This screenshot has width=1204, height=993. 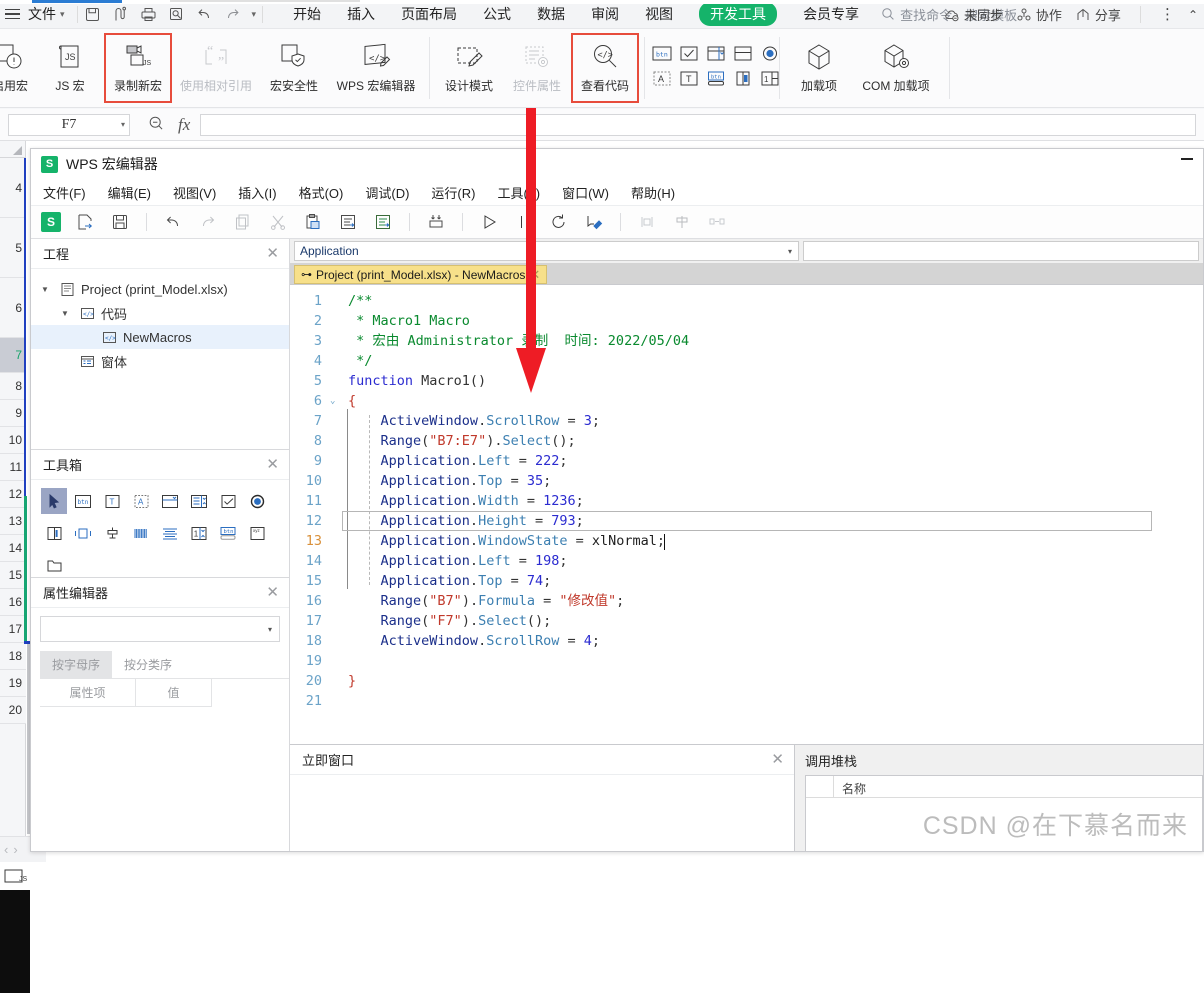 I want to click on code-line-9: Application.Left = 222;, so click(x=518, y=461).